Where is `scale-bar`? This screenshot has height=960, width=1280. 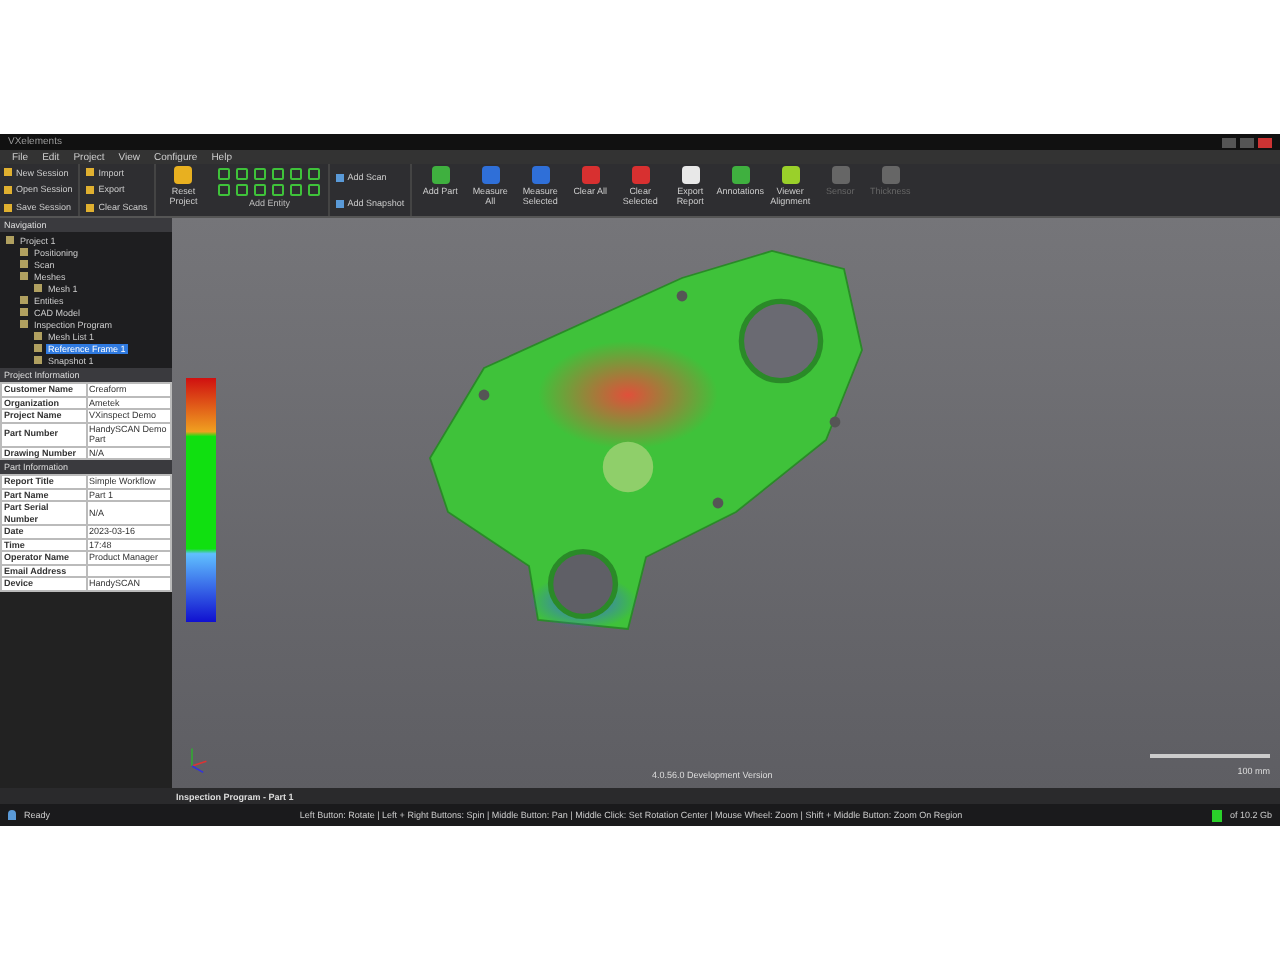
scale-bar is located at coordinates (1210, 756).